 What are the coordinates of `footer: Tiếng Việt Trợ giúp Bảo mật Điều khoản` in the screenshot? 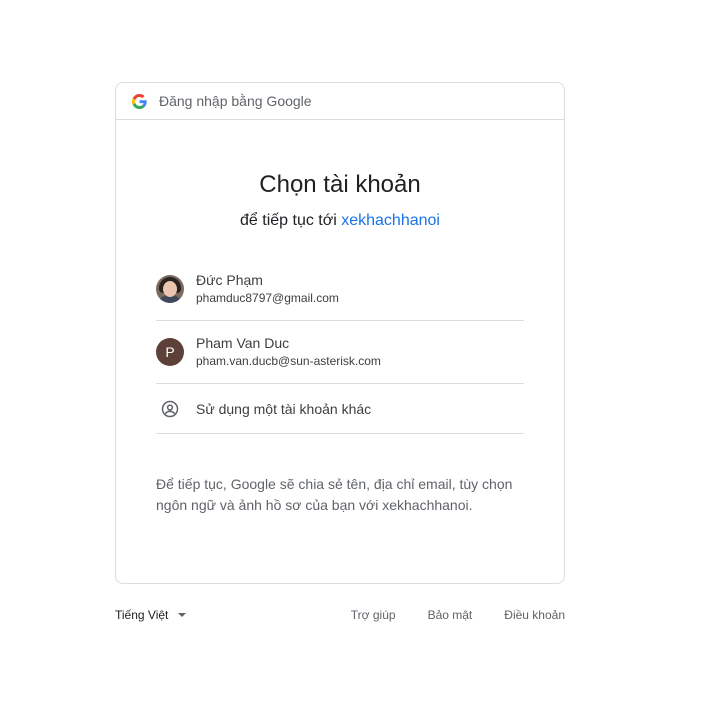 It's located at (340, 615).